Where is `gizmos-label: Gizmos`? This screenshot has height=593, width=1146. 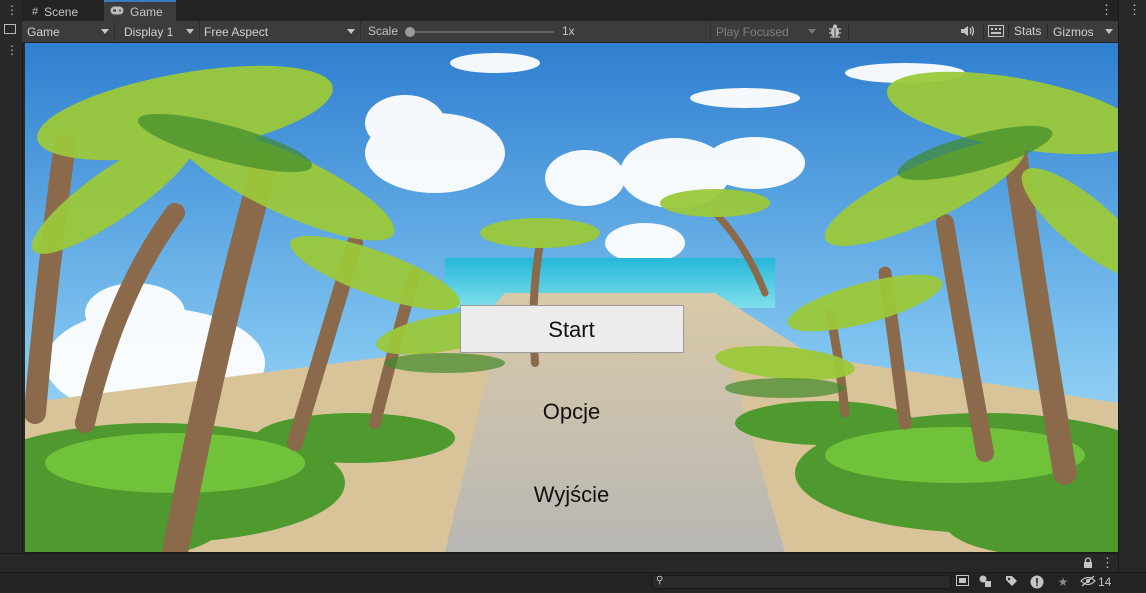 gizmos-label: Gizmos is located at coordinates (1073, 31).